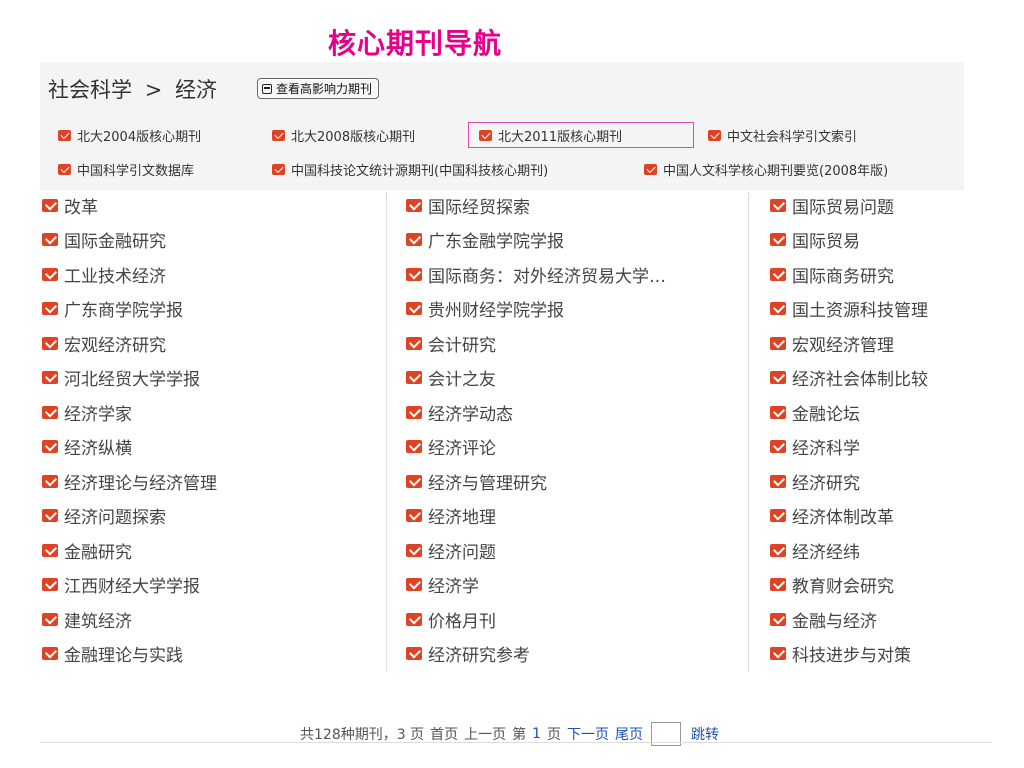 The height and width of the screenshot is (768, 1024). I want to click on journal-item: 金融论坛, so click(815, 412).